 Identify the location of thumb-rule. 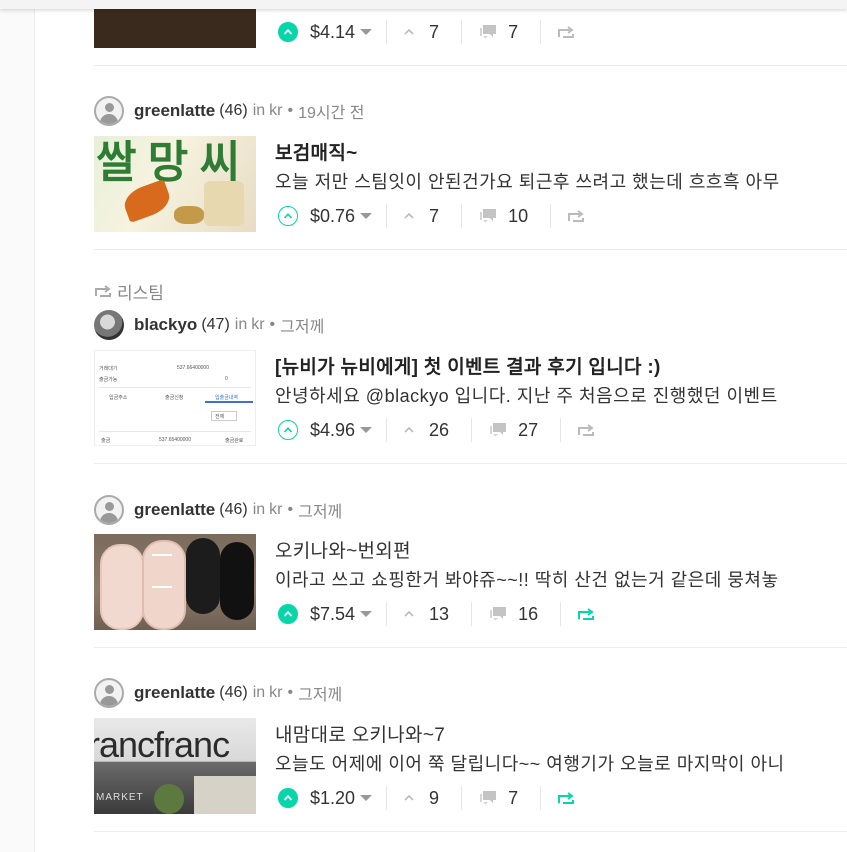
(175, 431).